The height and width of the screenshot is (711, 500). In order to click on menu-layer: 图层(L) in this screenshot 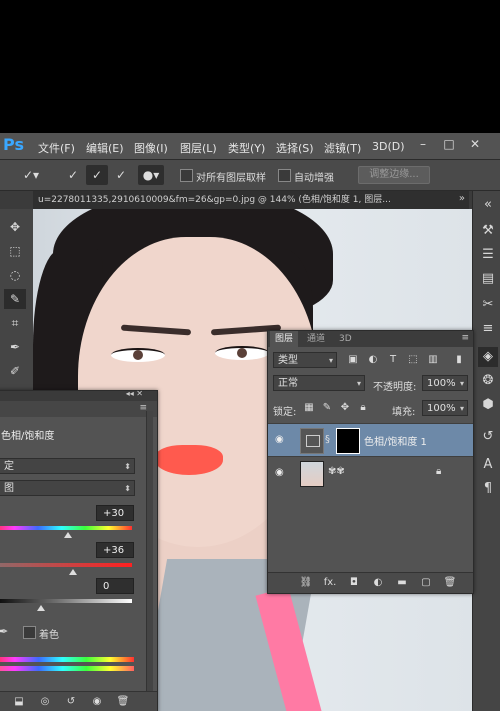, I will do `click(198, 148)`.